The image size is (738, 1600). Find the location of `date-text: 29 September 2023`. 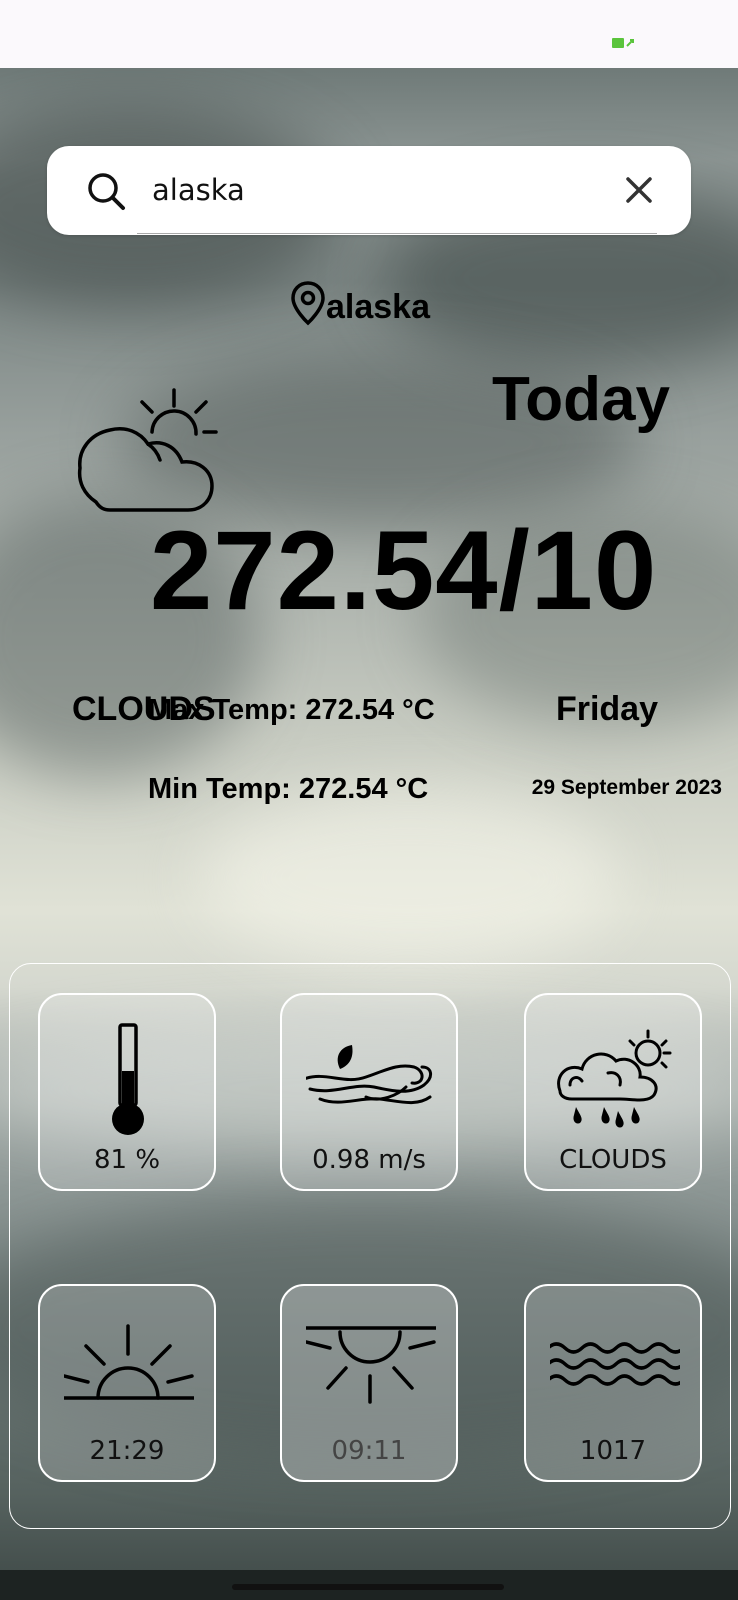

date-text: 29 September 2023 is located at coordinates (626, 787).